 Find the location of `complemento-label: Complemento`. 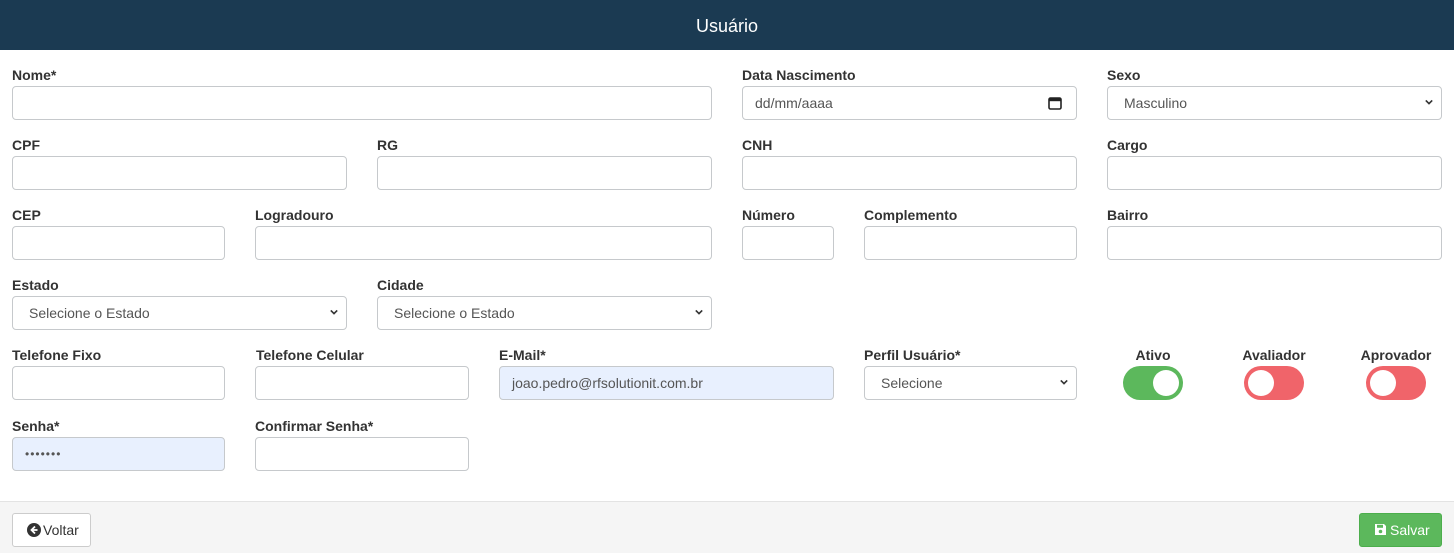

complemento-label: Complemento is located at coordinates (911, 215).